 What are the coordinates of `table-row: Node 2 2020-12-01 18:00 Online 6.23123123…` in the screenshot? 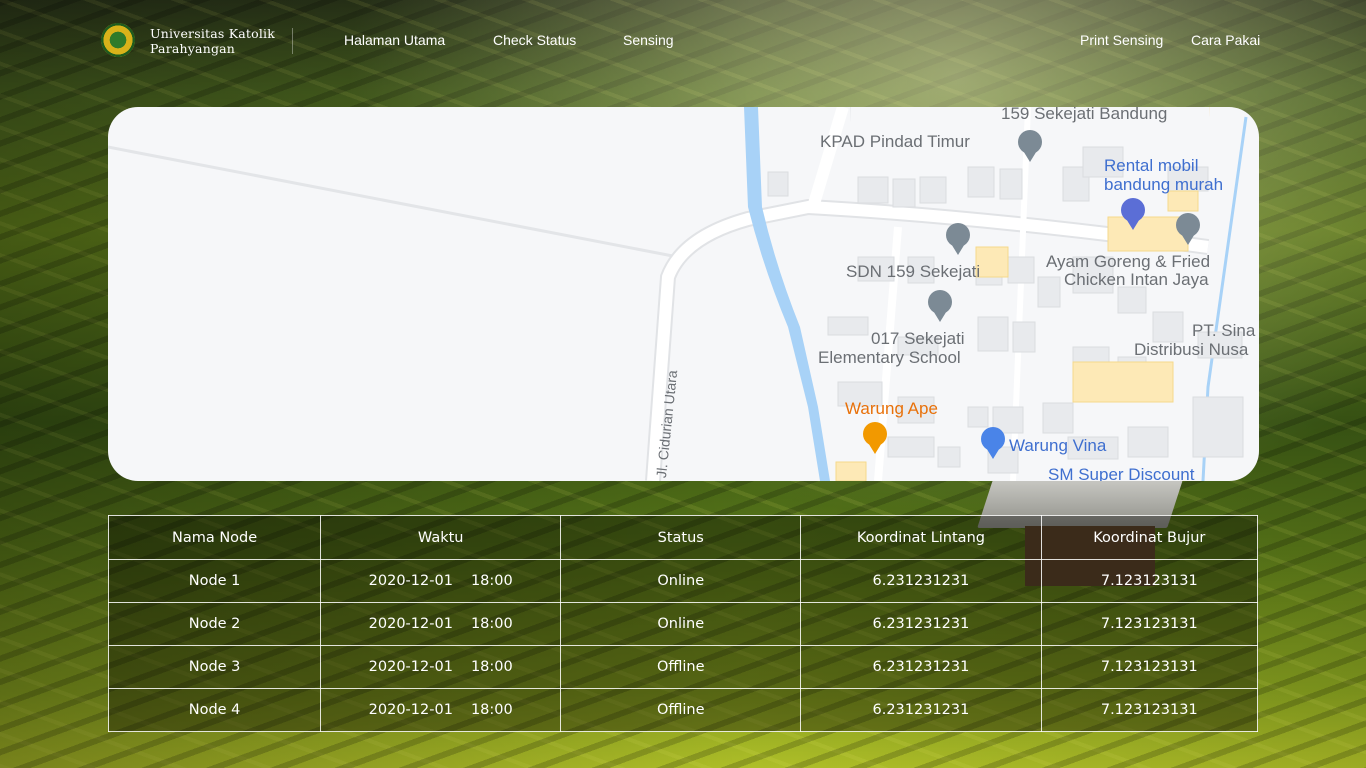 It's located at (683, 624).